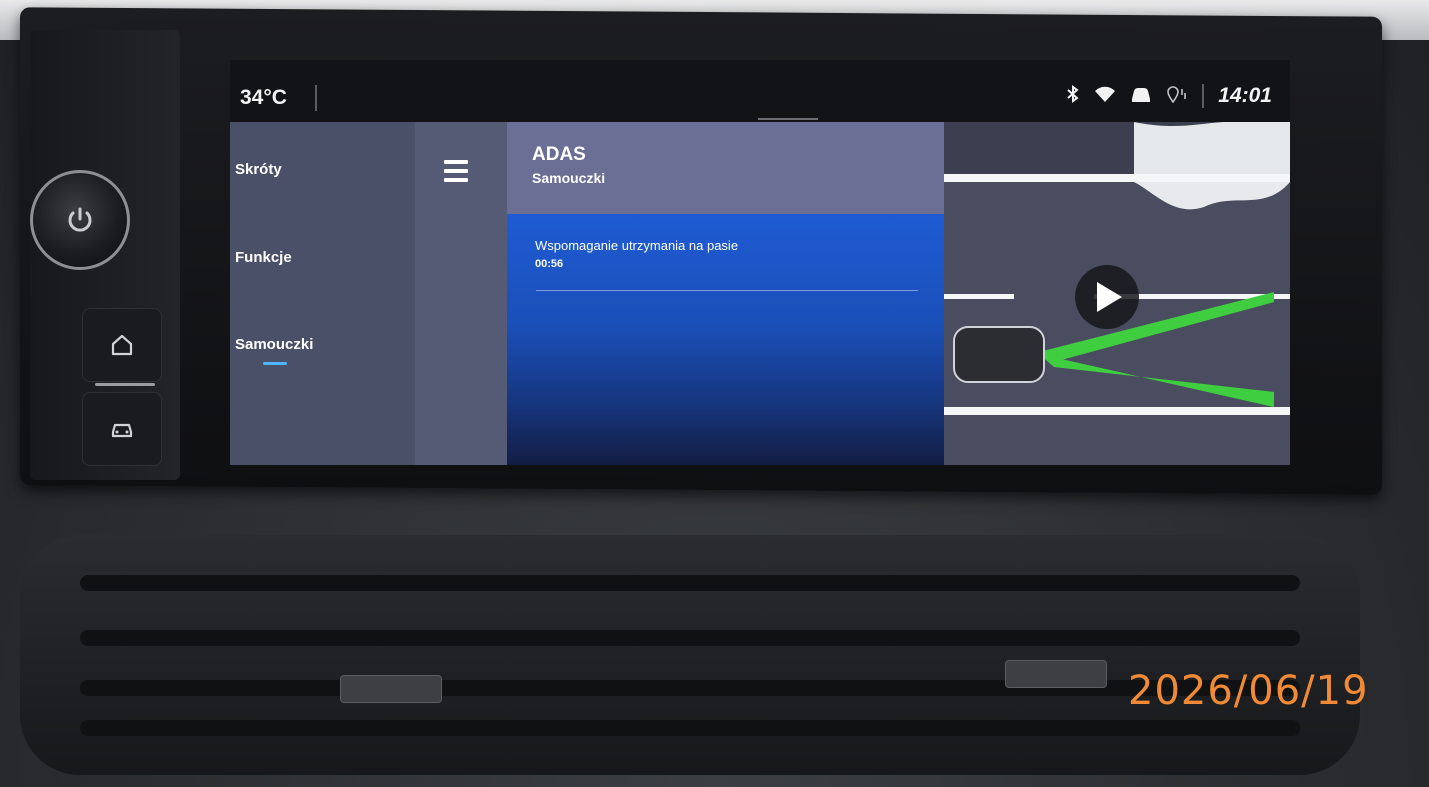 This screenshot has height=787, width=1429. Describe the element at coordinates (1177, 96) in the screenshot. I see `location-icon` at that location.